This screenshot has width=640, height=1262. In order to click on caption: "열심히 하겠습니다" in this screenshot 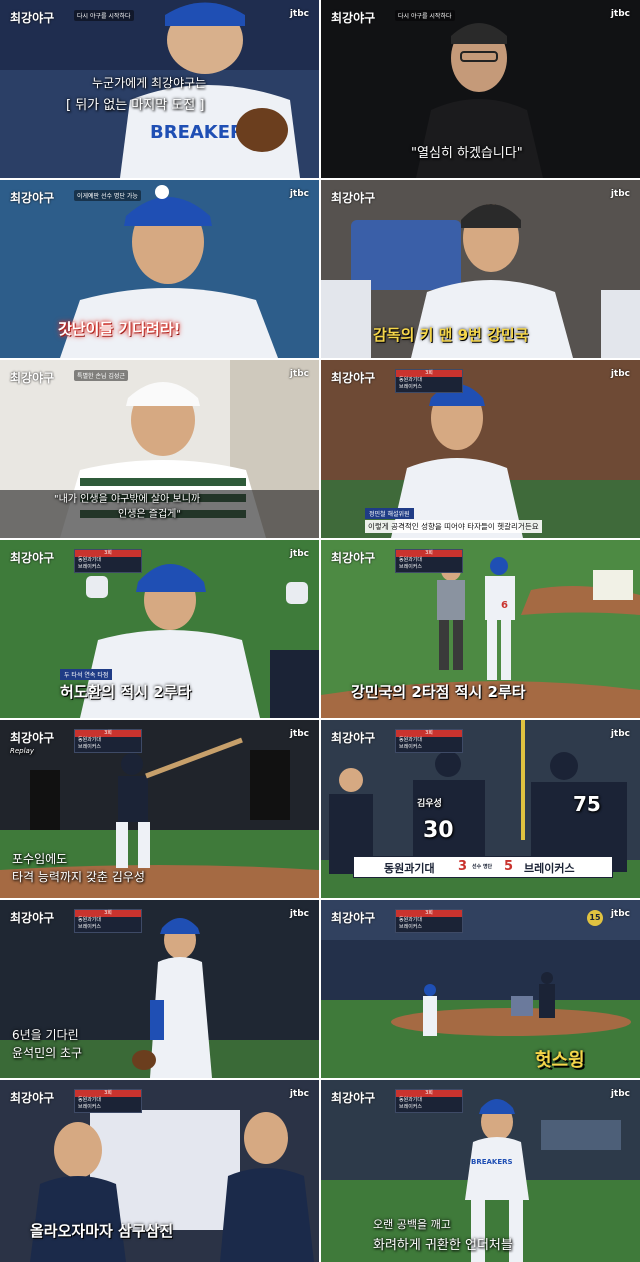, I will do `click(467, 153)`.